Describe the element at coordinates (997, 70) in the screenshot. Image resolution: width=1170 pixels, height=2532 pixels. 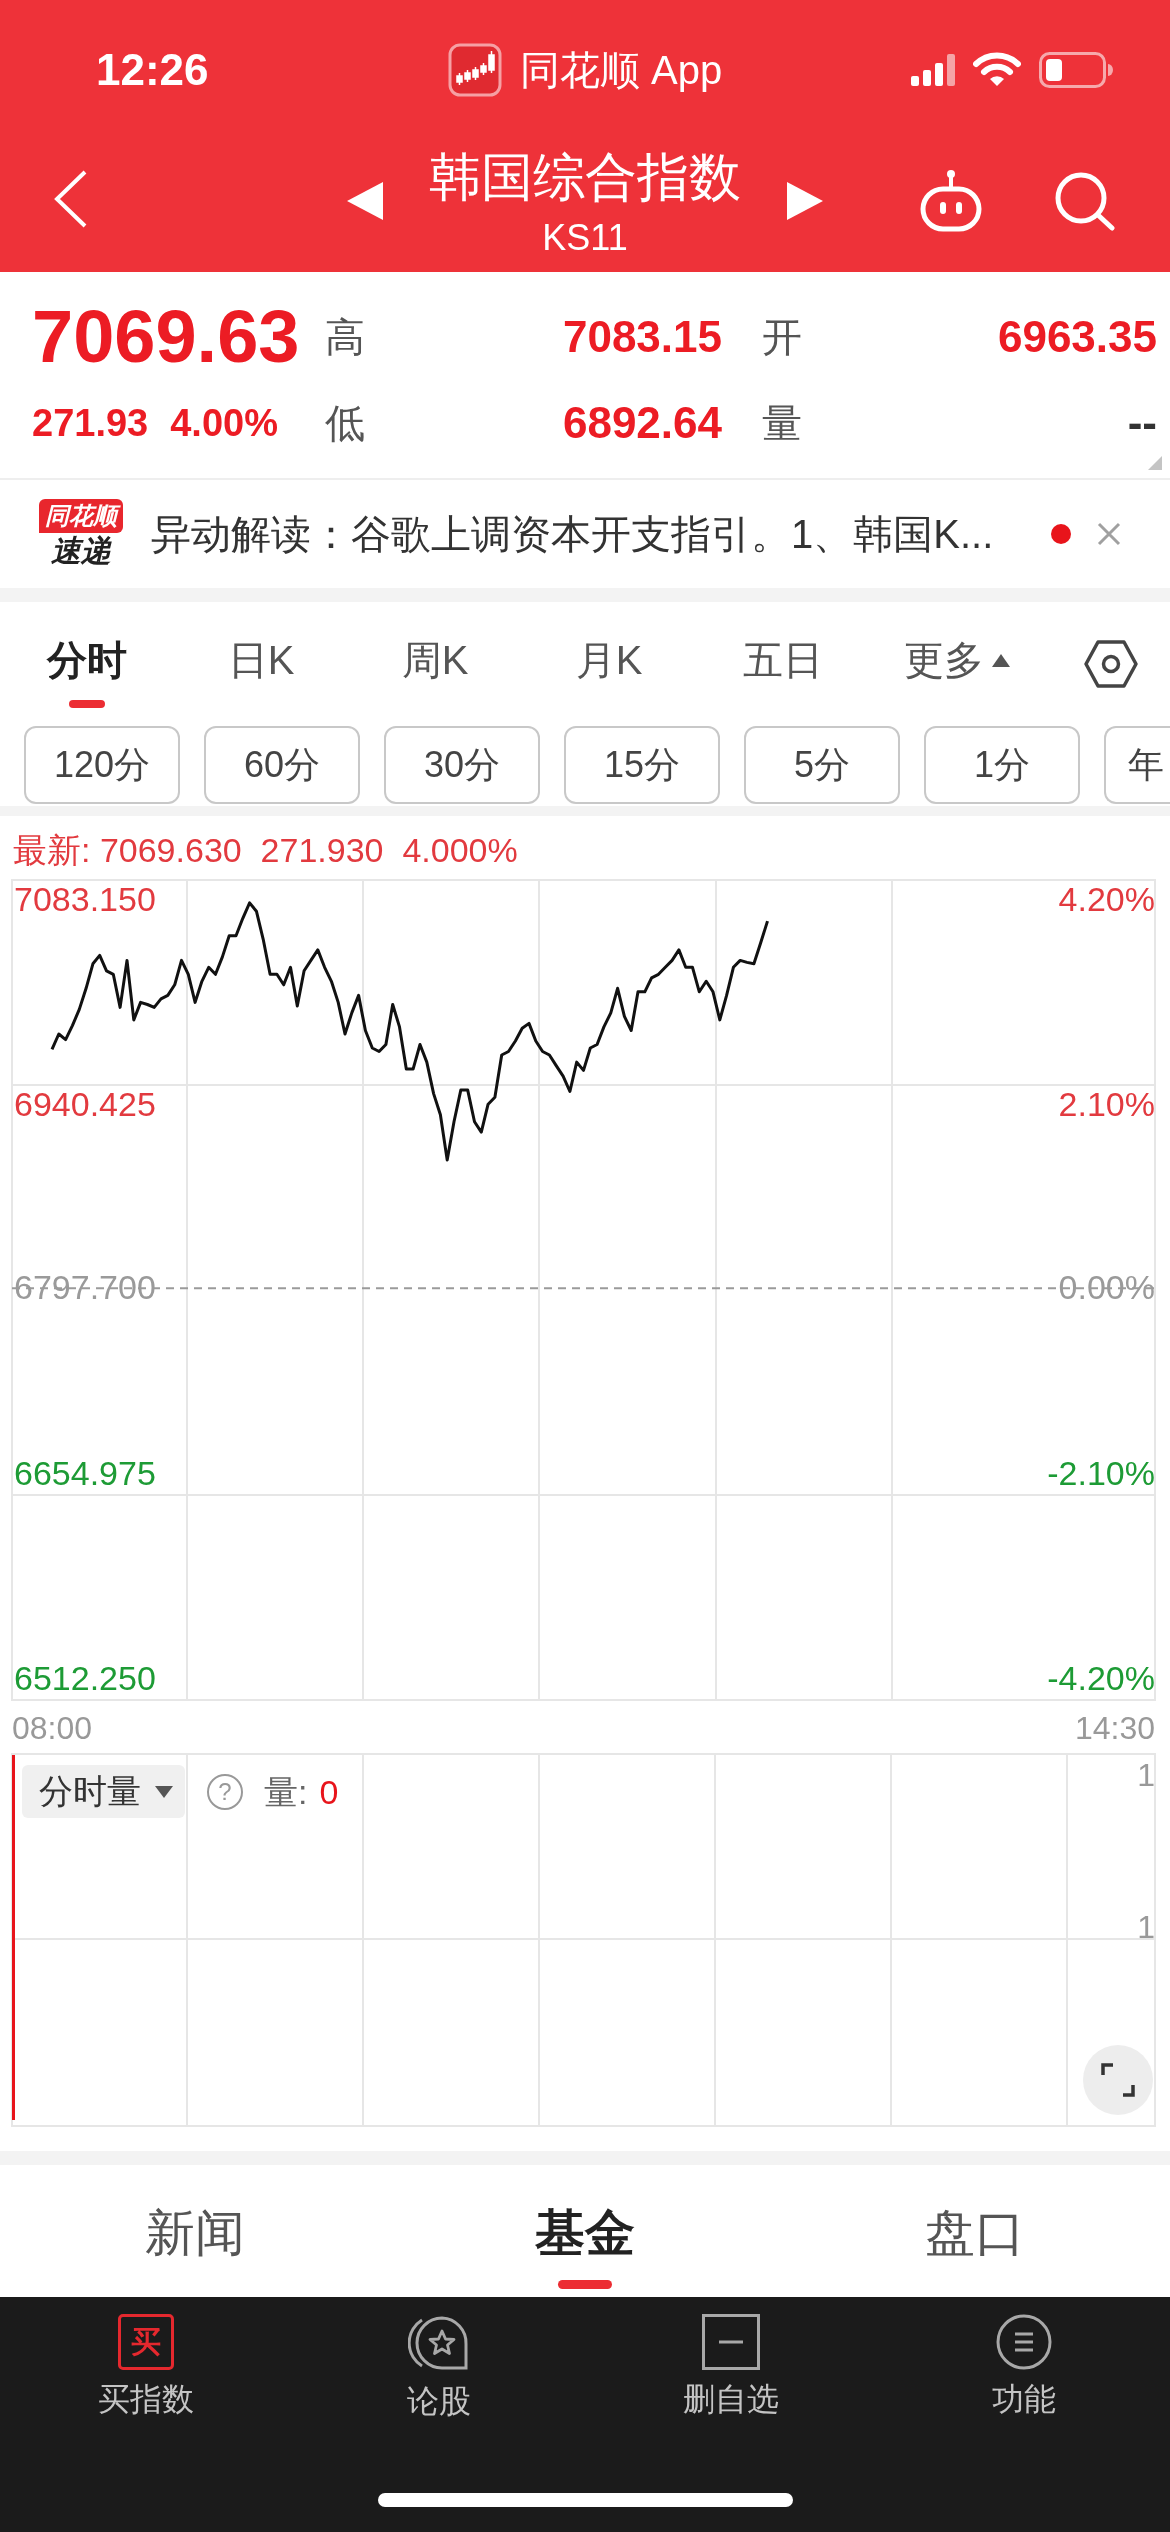
I see `wifi-icon` at that location.